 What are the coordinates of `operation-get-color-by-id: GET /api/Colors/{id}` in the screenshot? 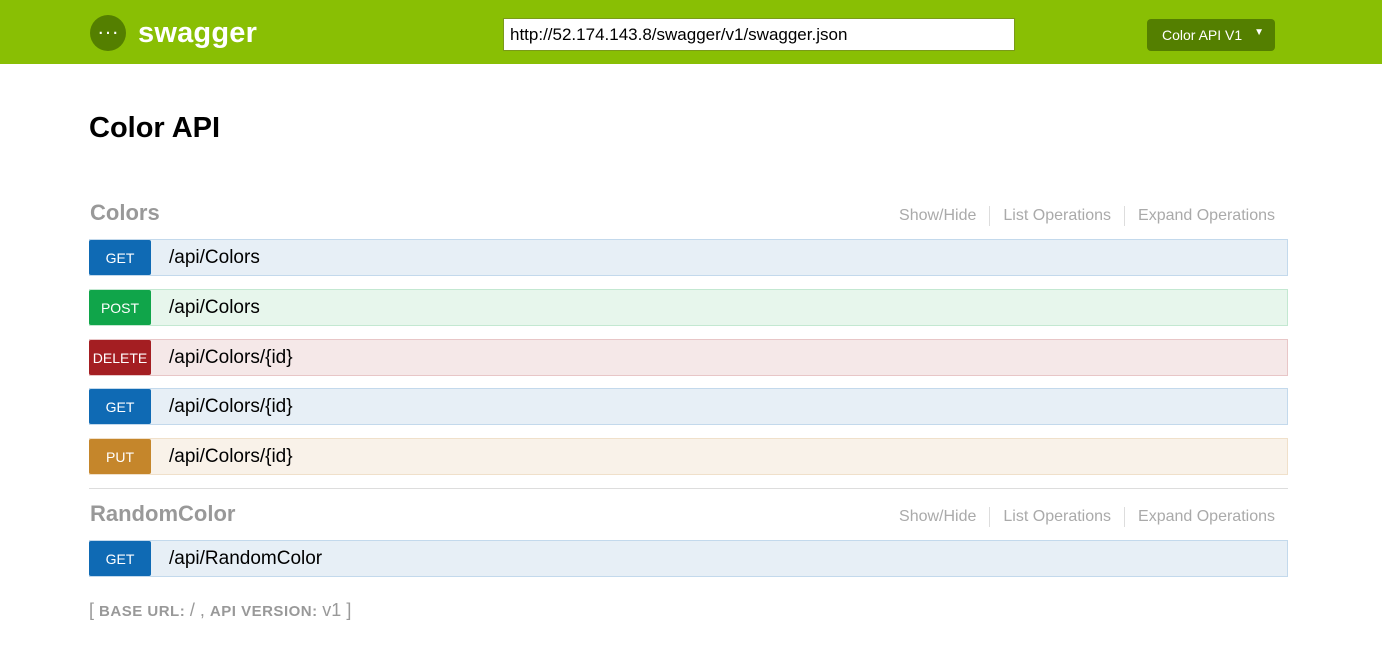 It's located at (688, 406).